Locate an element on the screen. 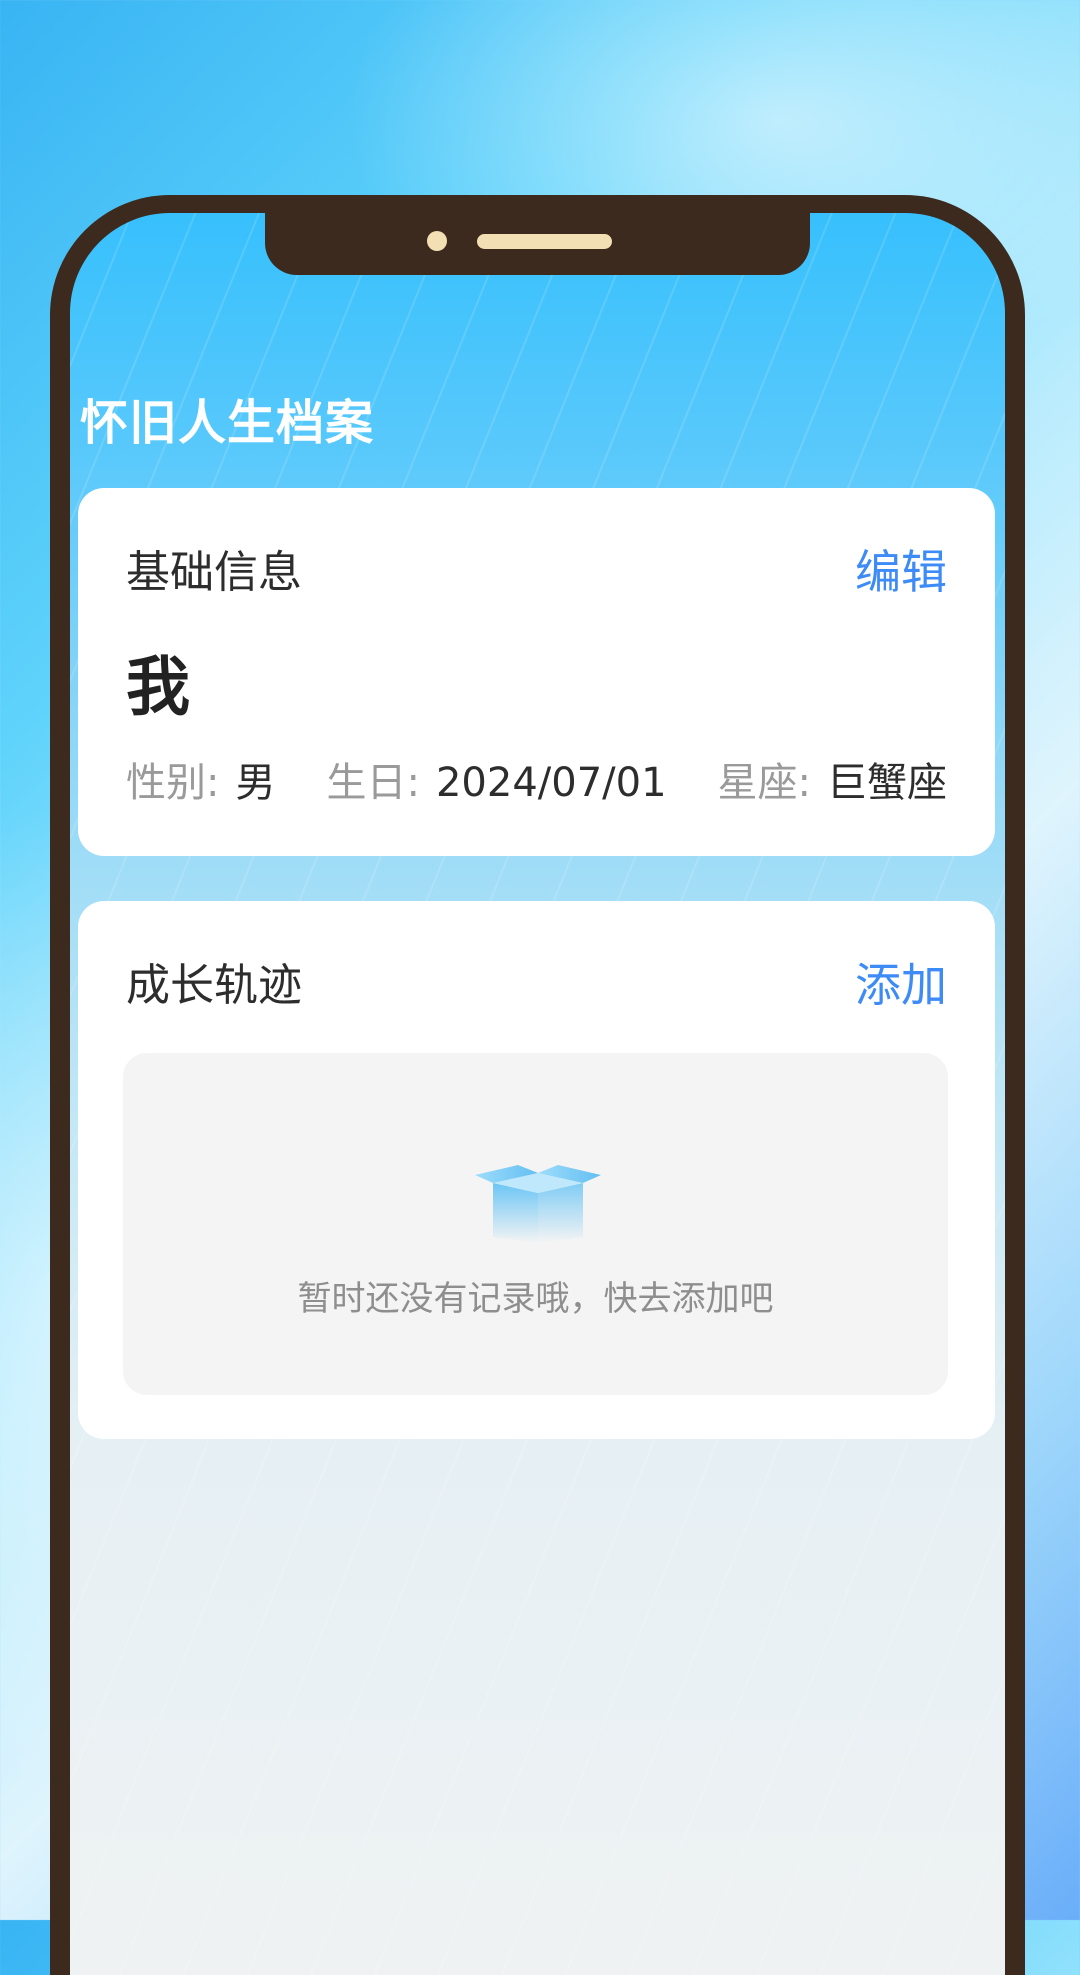  birthday-value: 2024/07/01 is located at coordinates (551, 783).